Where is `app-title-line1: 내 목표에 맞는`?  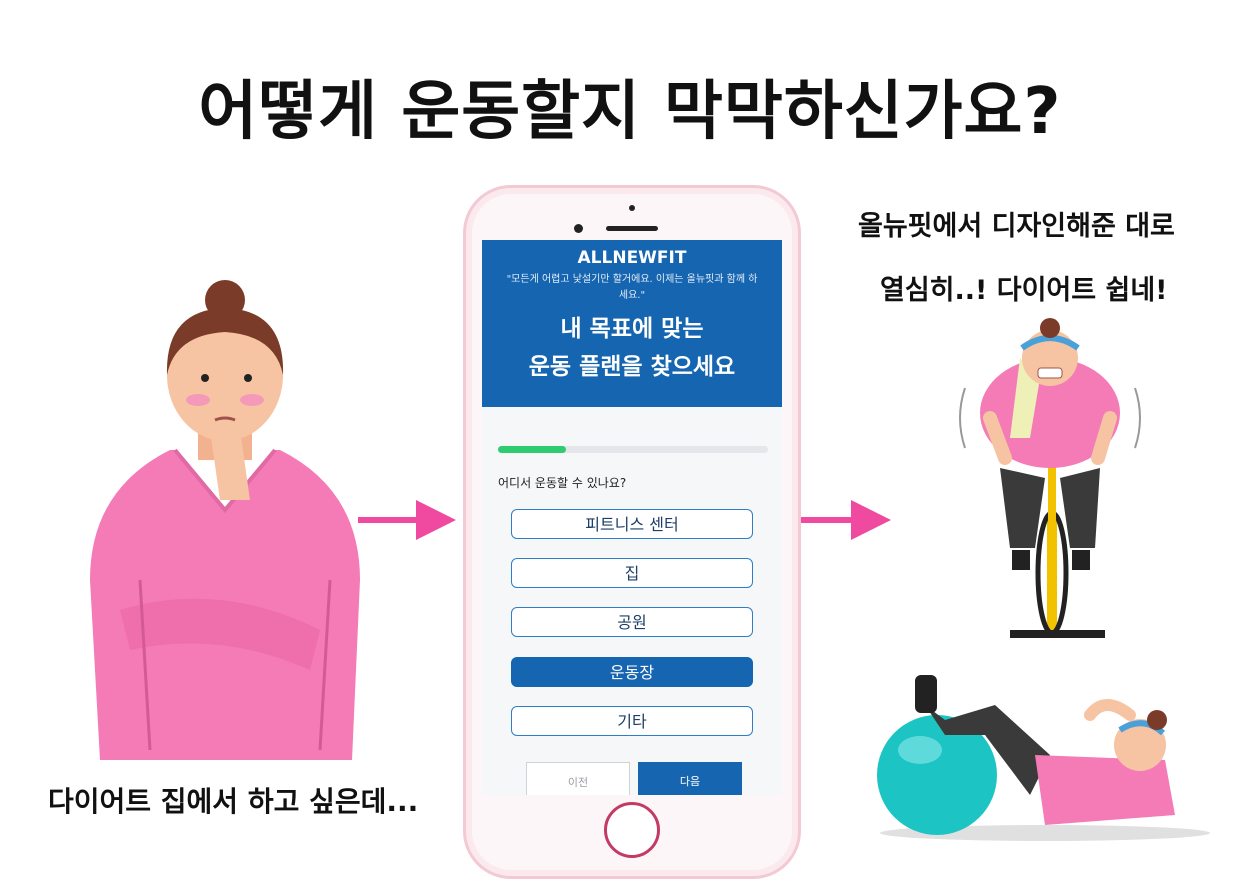 app-title-line1: 내 목표에 맞는 is located at coordinates (632, 329).